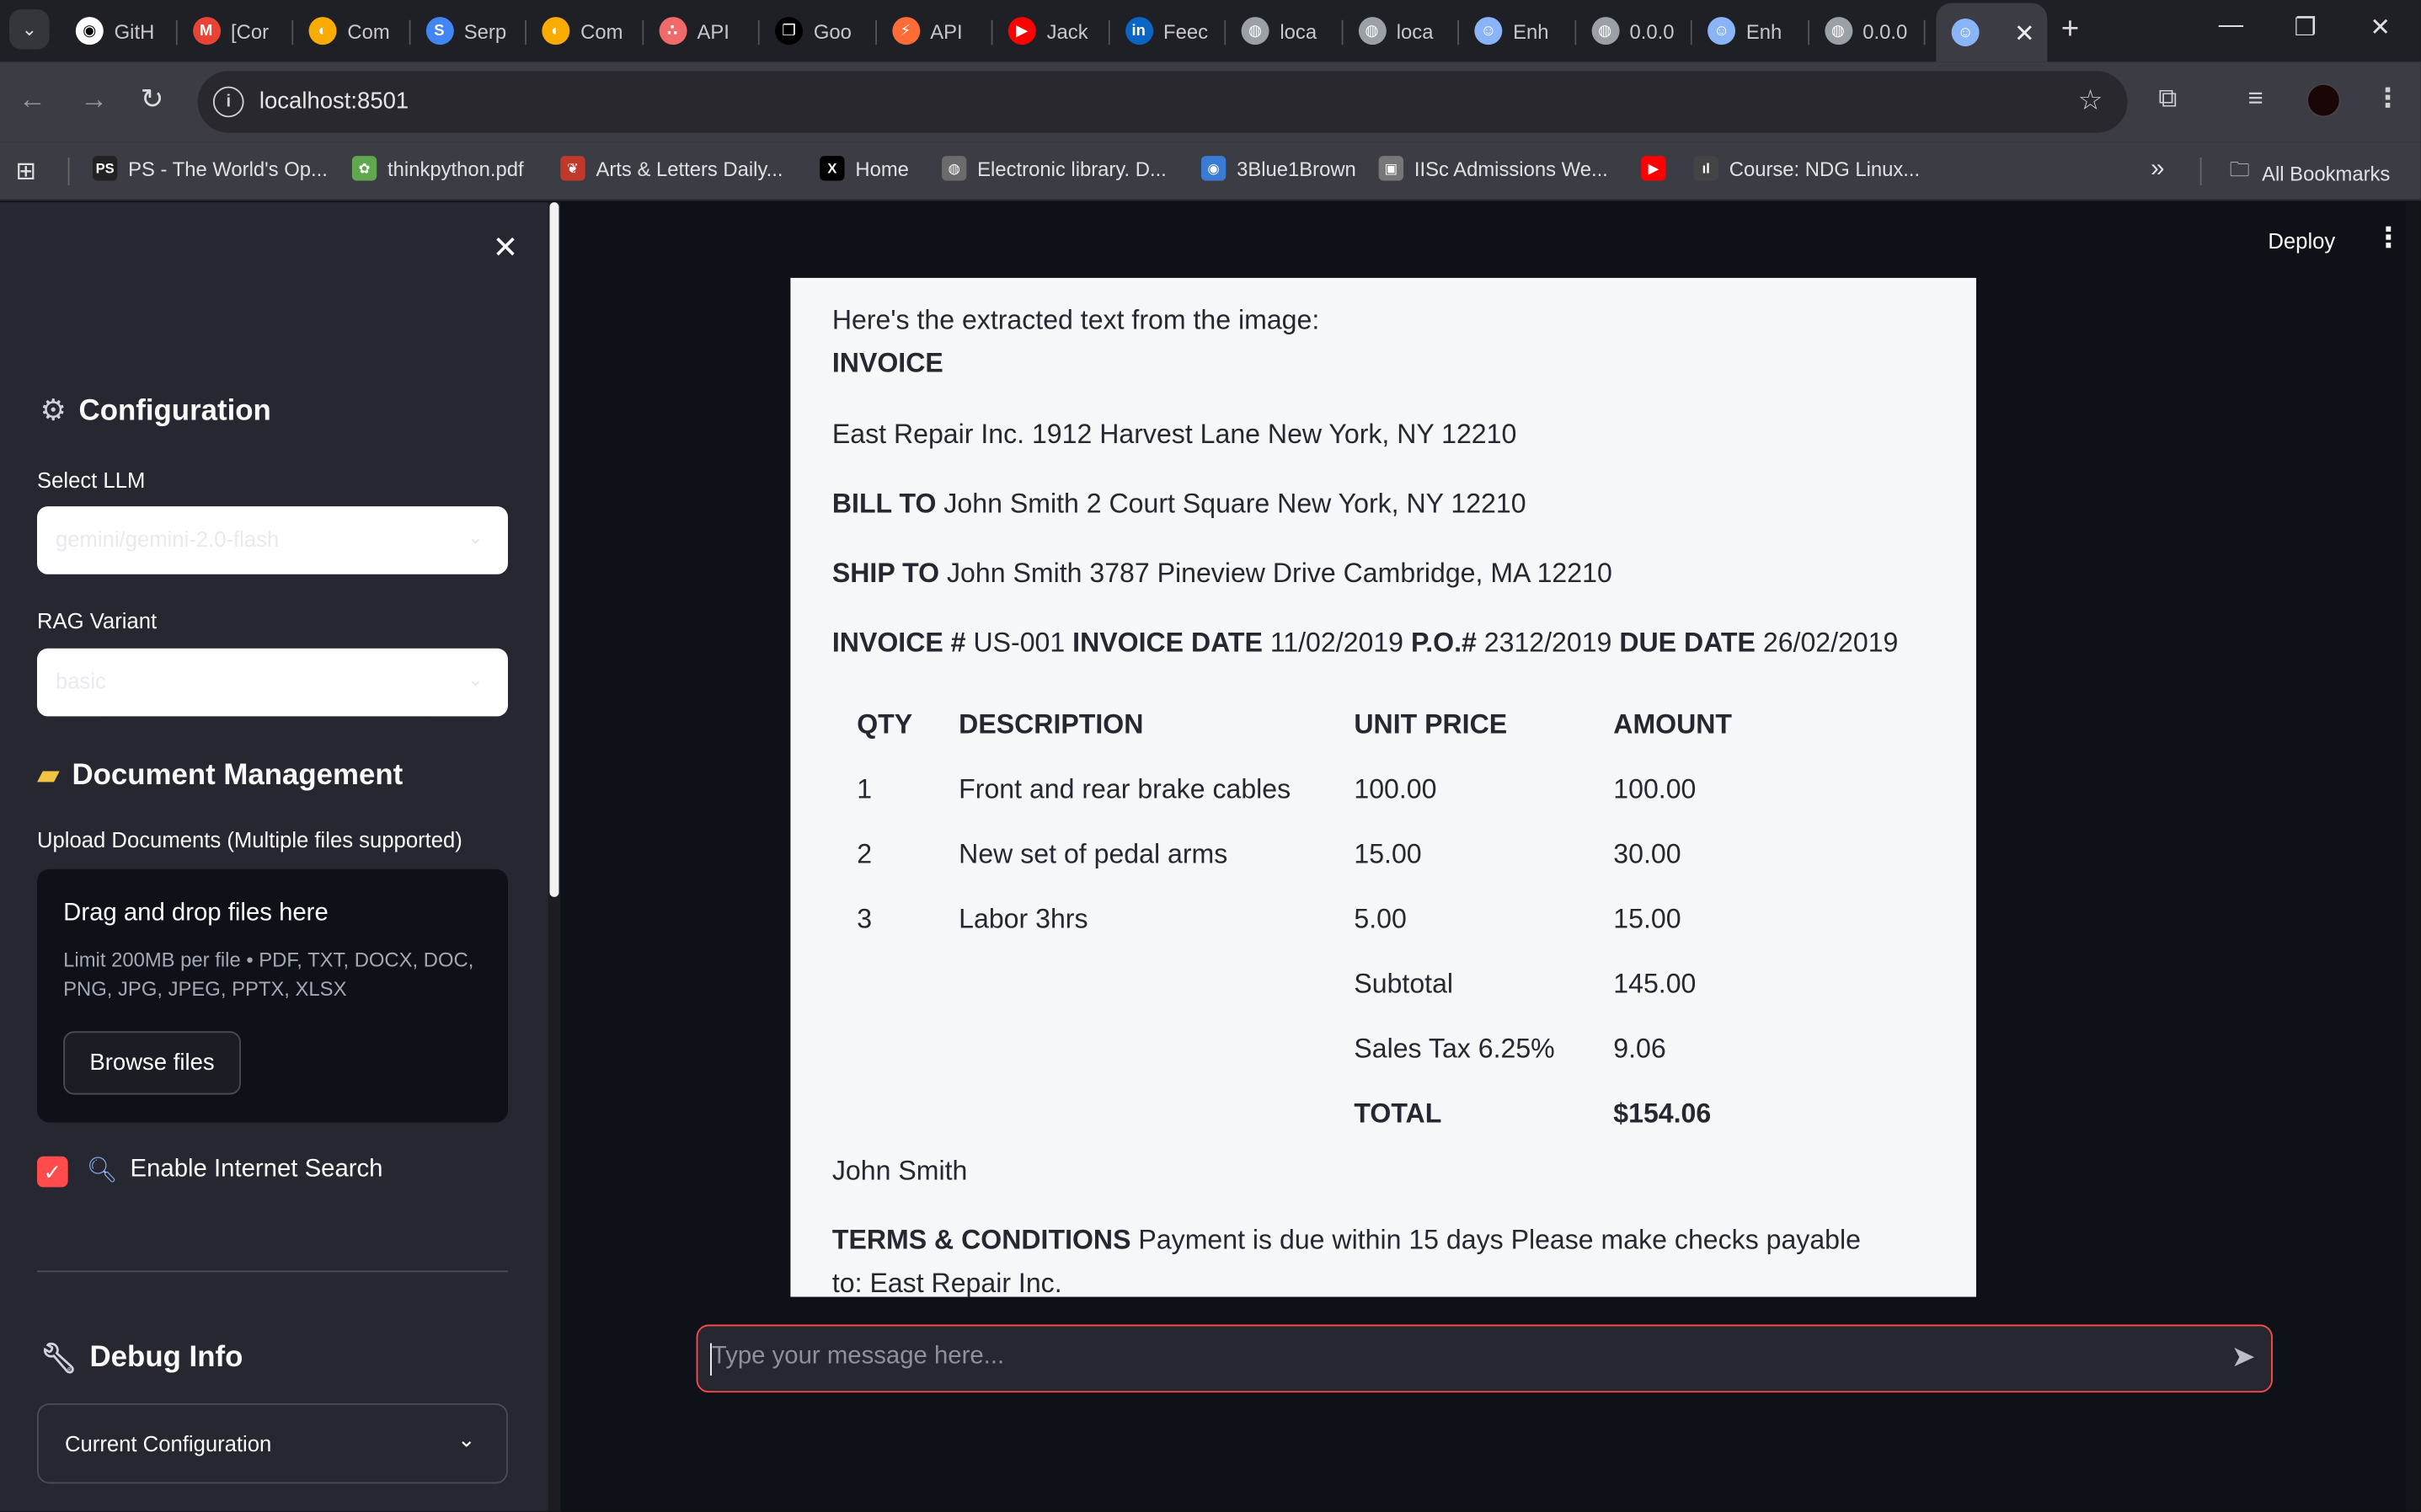  Describe the element at coordinates (2380, 28) in the screenshot. I see `window-close-icon: ✕` at that location.